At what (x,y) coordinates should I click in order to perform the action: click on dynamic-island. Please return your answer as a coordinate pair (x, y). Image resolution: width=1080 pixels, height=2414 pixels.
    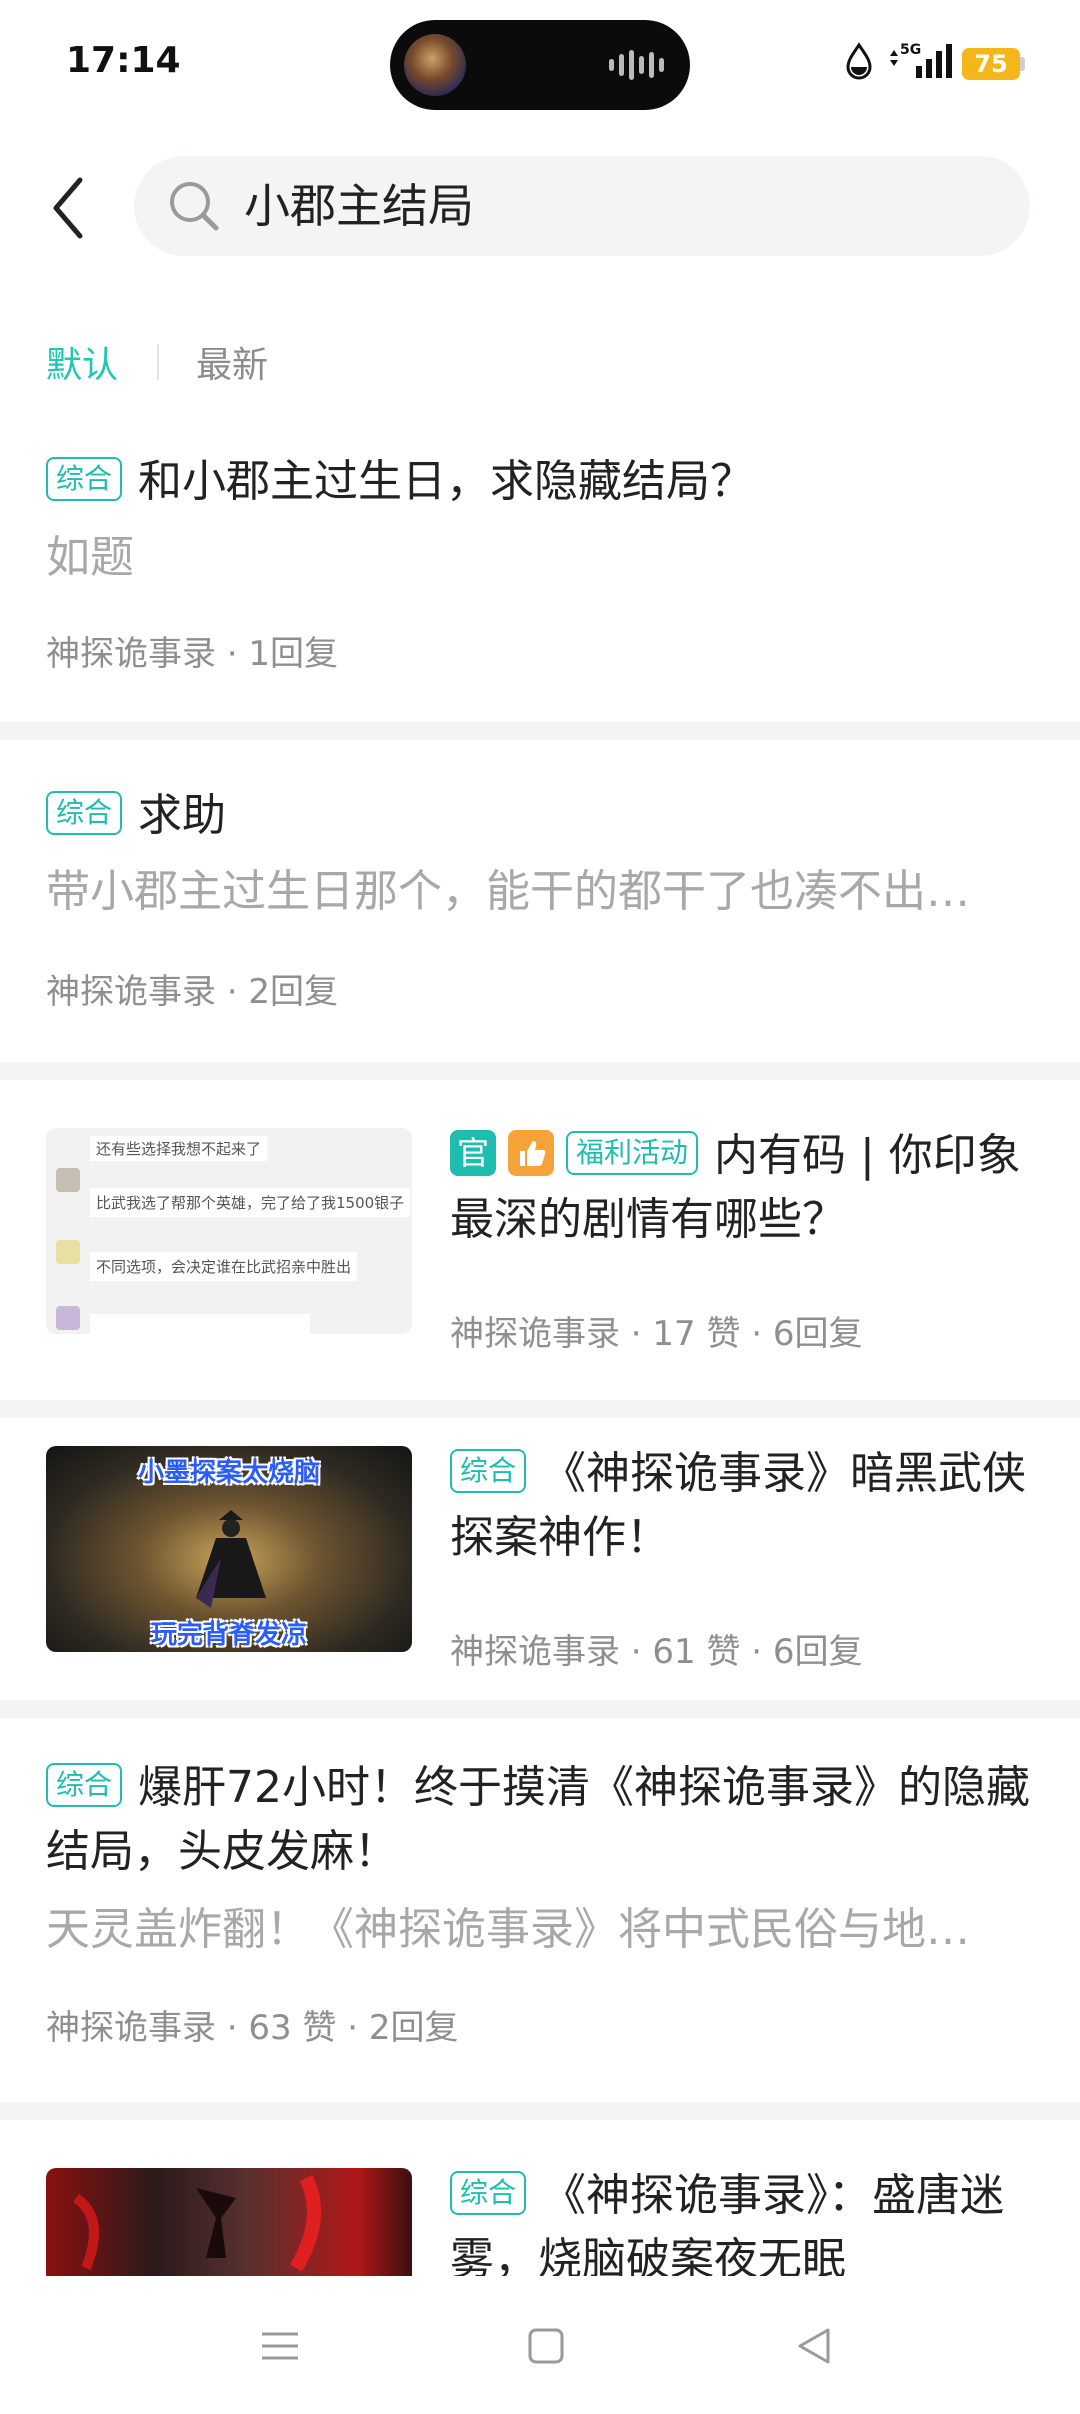
    Looking at the image, I should click on (540, 65).